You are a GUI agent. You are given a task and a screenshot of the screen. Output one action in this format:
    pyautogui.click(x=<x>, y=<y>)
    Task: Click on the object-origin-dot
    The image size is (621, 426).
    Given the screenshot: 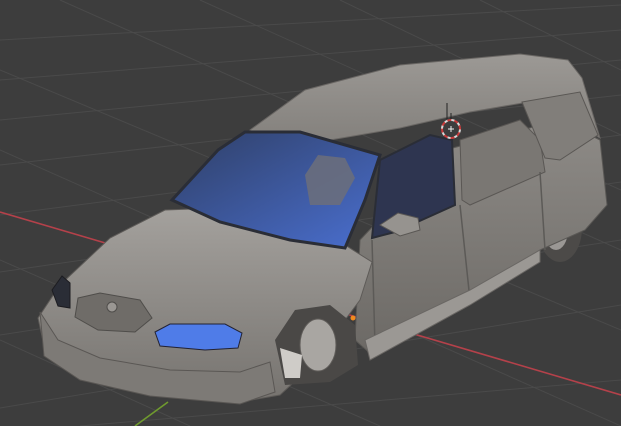 What is the action you would take?
    pyautogui.click(x=353, y=318)
    